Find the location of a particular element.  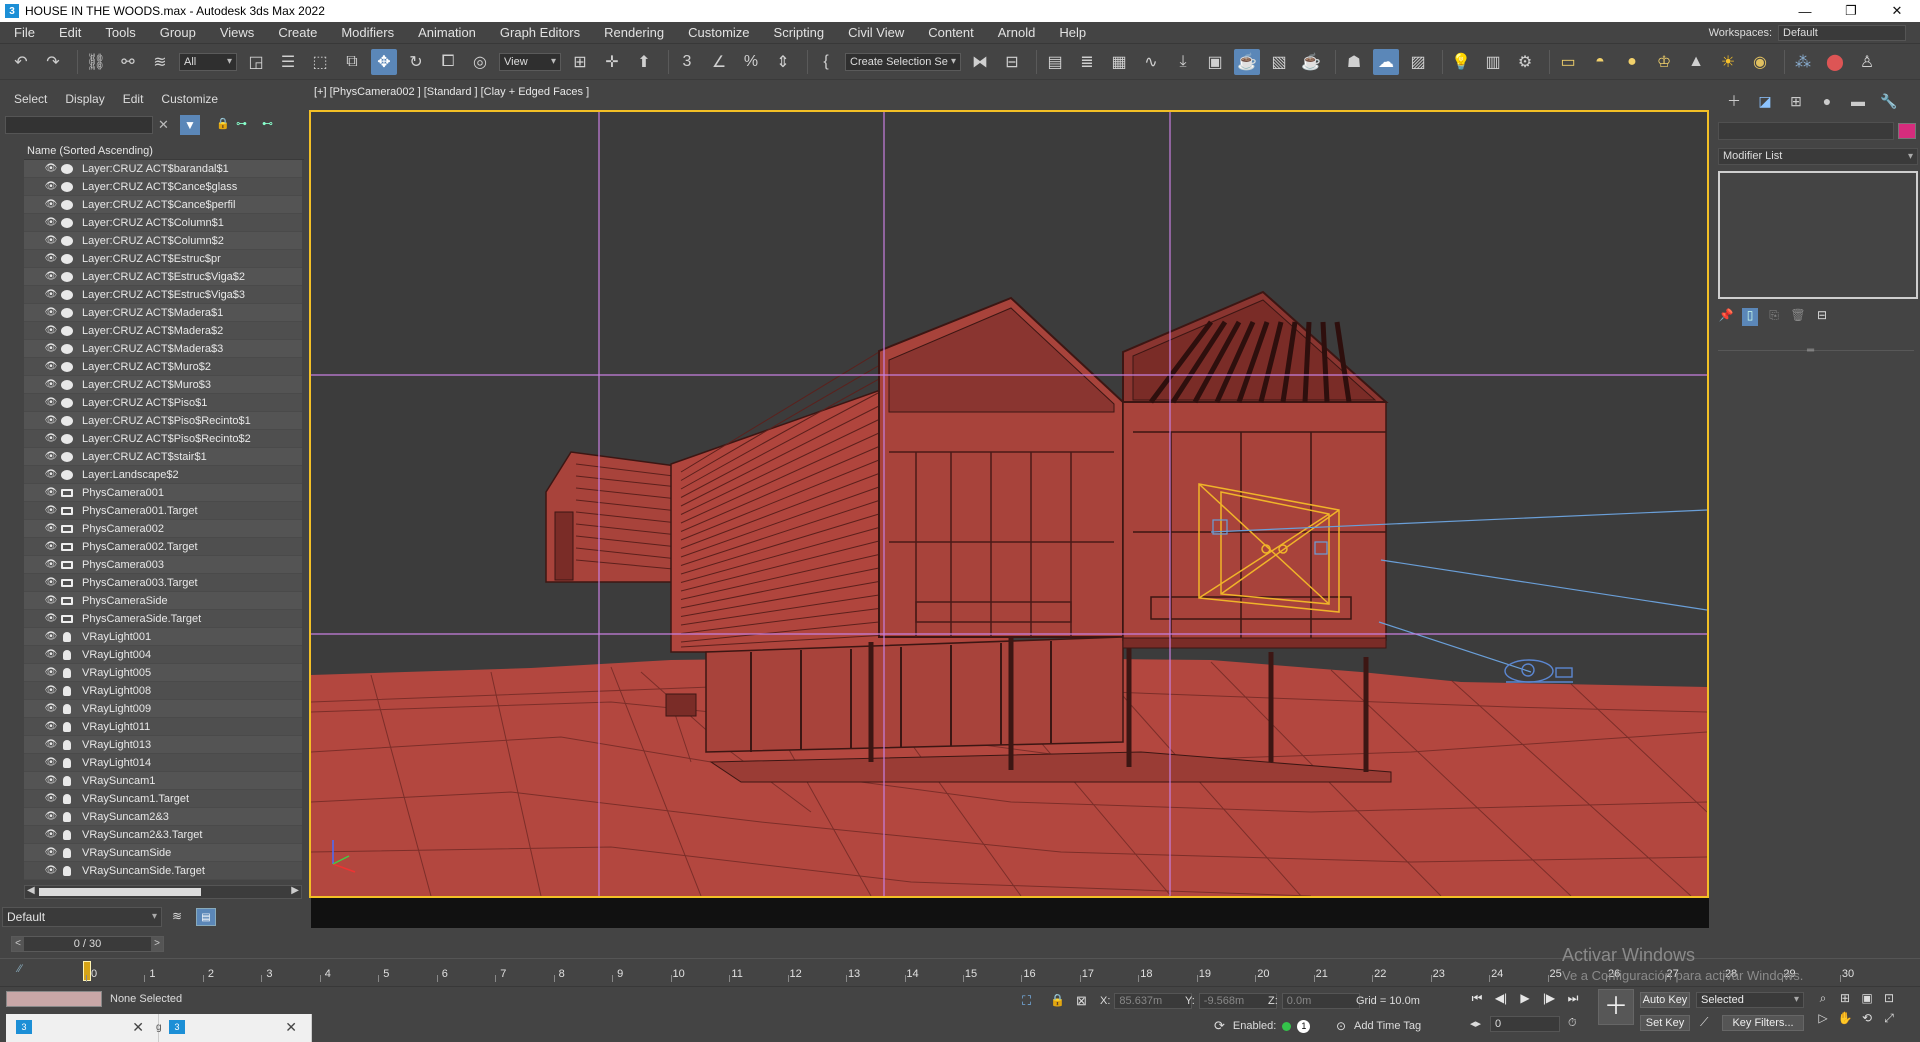

menu-file: File is located at coordinates (23, 32).